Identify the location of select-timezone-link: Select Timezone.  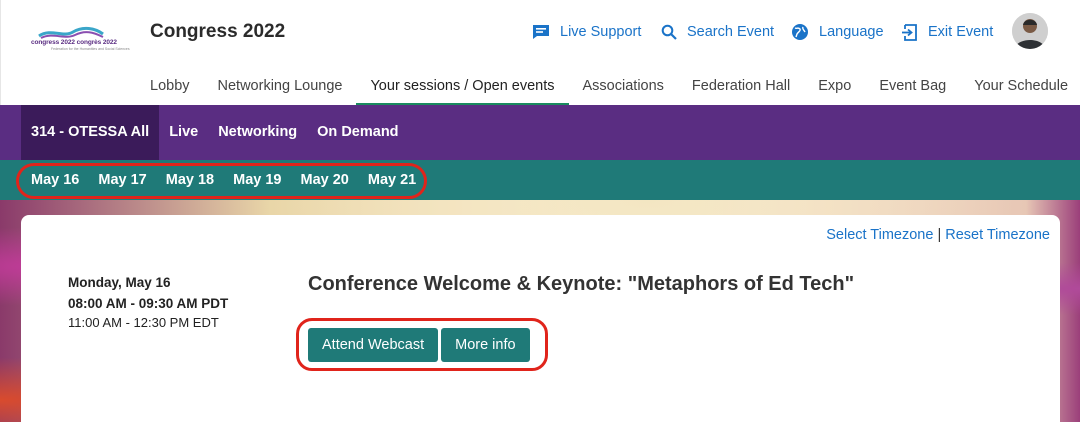
(879, 235).